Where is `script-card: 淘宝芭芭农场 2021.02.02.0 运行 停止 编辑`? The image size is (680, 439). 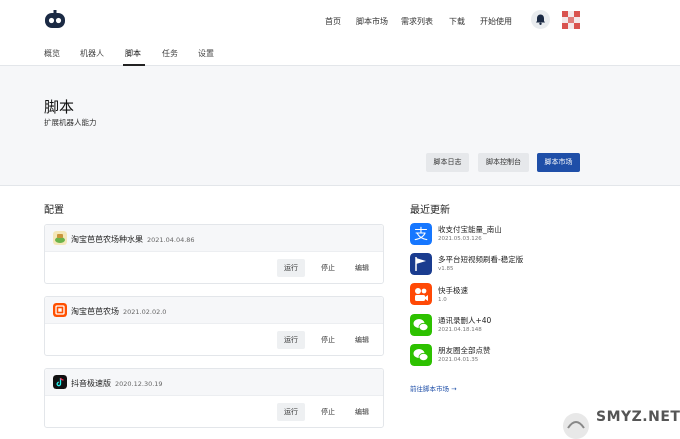 script-card: 淘宝芭芭农场 2021.02.02.0 运行 停止 编辑 is located at coordinates (214, 326).